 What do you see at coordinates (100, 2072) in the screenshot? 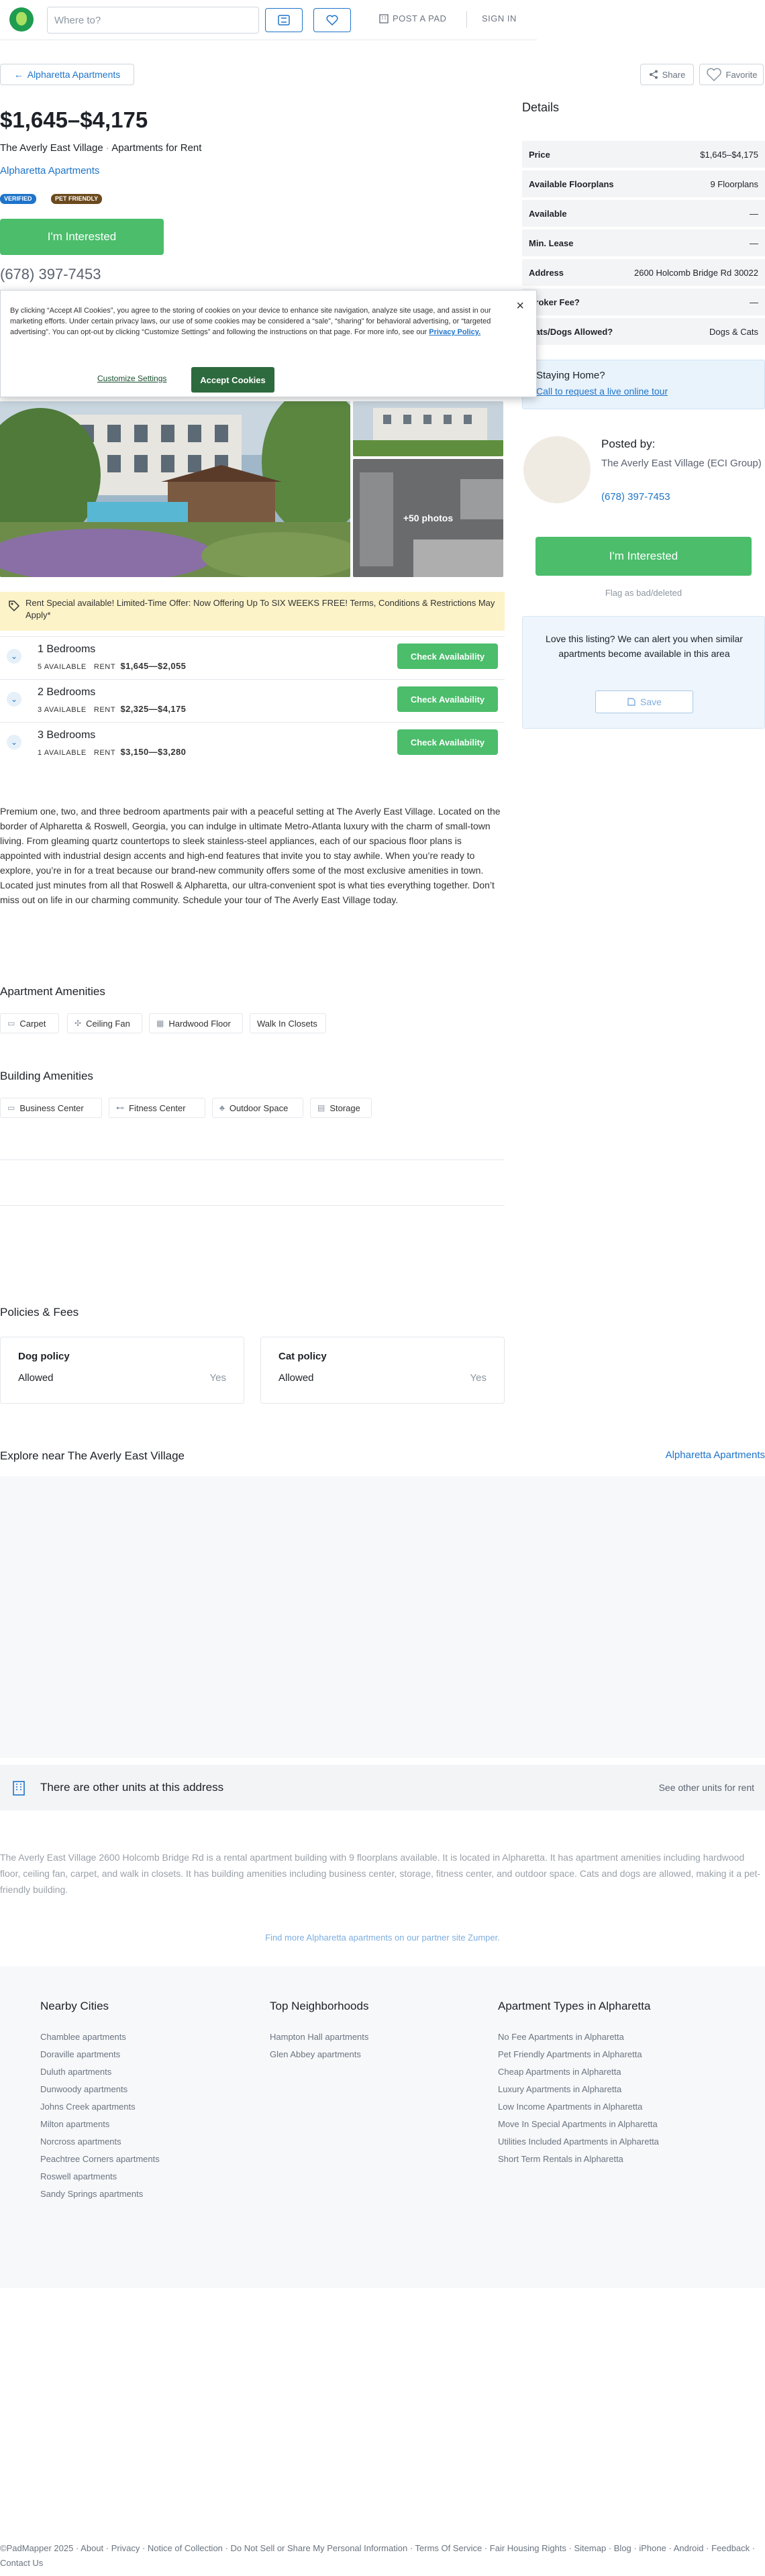
I see `footer-link: Duluth apartments` at bounding box center [100, 2072].